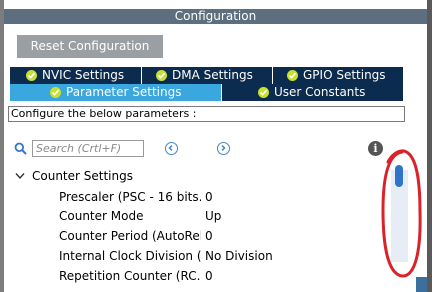 This screenshot has width=432, height=292. Describe the element at coordinates (401, 213) in the screenshot. I see `red-circle-annotation` at that location.